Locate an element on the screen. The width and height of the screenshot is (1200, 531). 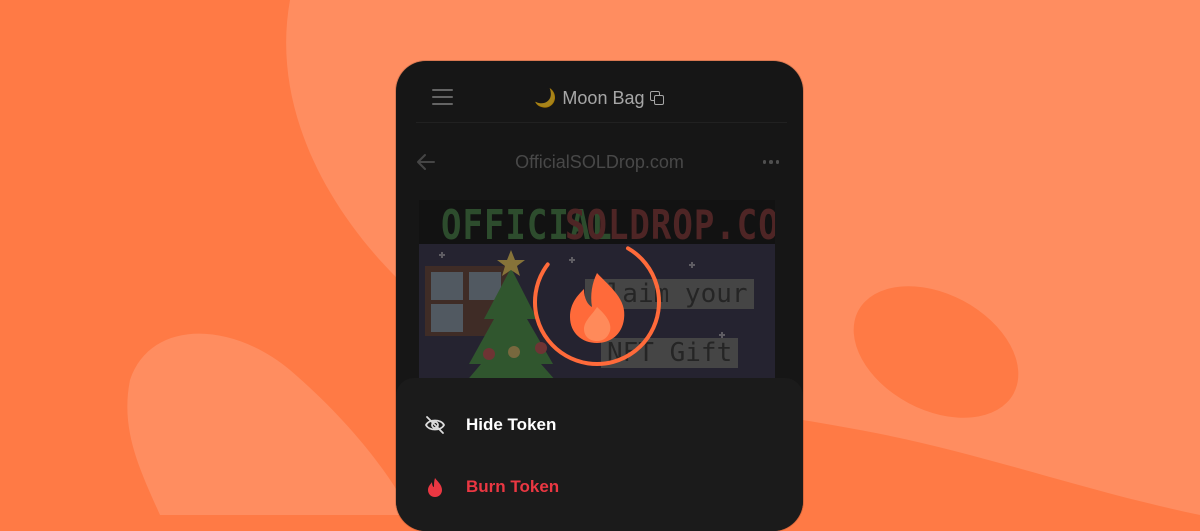
burn-progress-spinner is located at coordinates (597, 302).